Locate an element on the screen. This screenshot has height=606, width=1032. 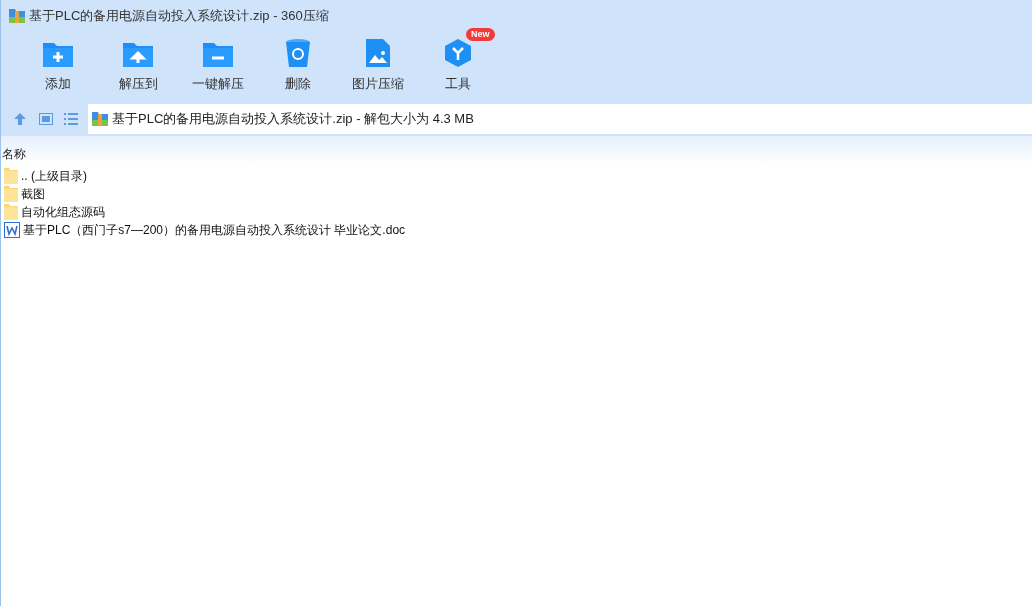
toolbar-button: 一键解压 is located at coordinates (218, 63).